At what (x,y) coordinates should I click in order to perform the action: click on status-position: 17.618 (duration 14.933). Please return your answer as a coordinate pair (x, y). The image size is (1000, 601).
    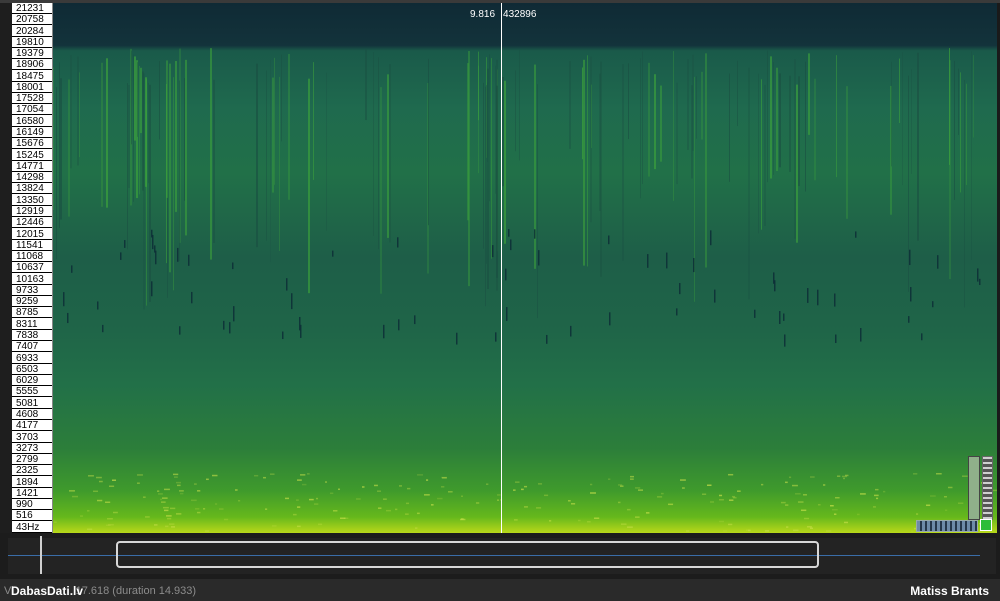
    Looking at the image, I should click on (136, 591).